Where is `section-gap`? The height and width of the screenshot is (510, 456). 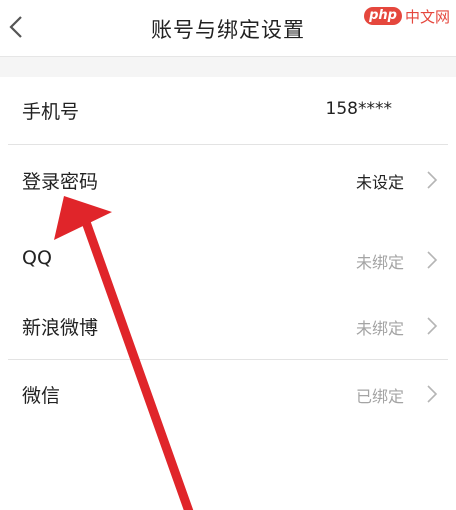 section-gap is located at coordinates (228, 67).